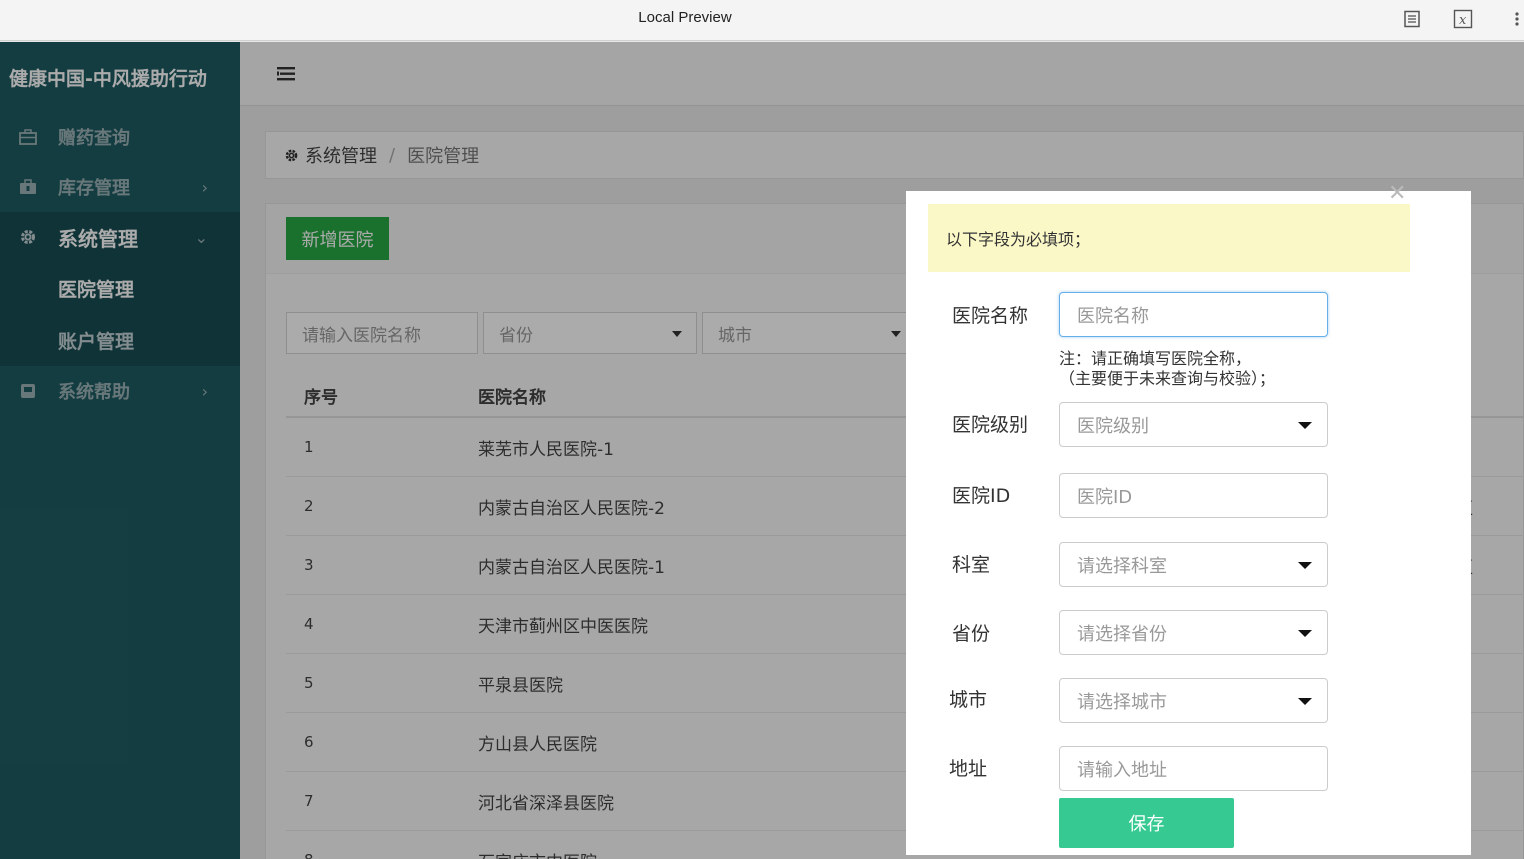  I want to click on department-label: 科室, so click(971, 565).